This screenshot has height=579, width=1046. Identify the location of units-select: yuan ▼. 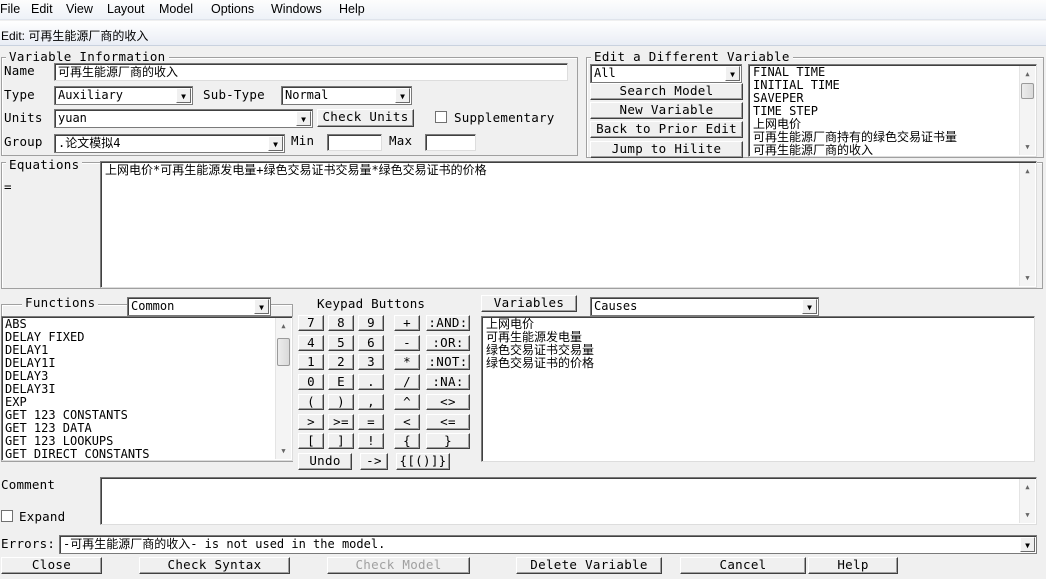
(183, 118).